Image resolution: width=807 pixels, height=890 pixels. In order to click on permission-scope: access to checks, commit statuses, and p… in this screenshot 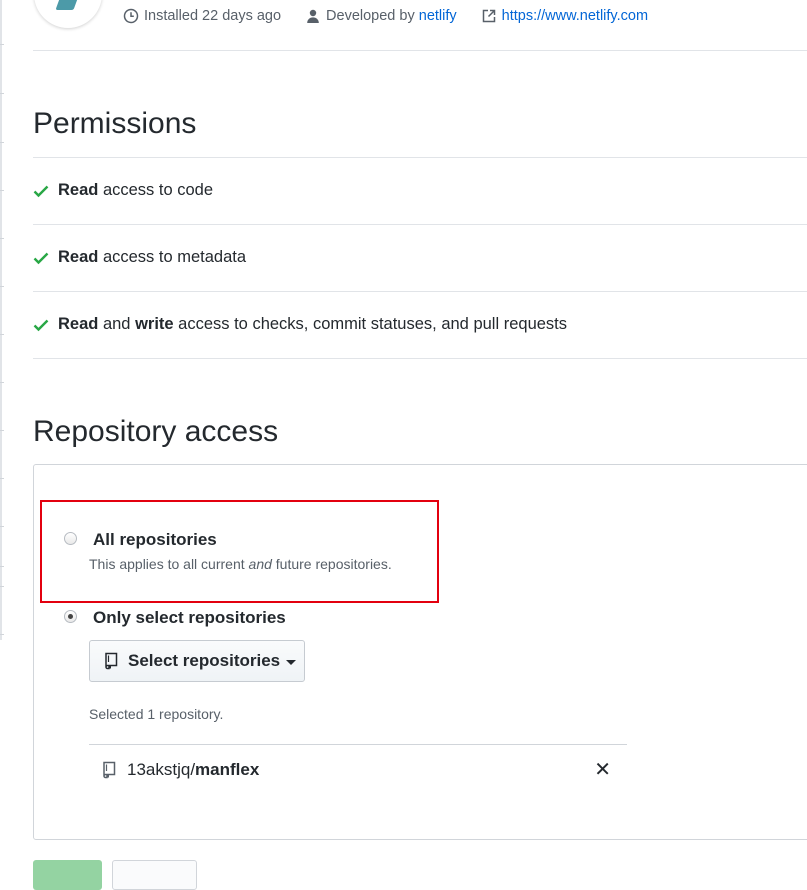, I will do `click(370, 324)`.